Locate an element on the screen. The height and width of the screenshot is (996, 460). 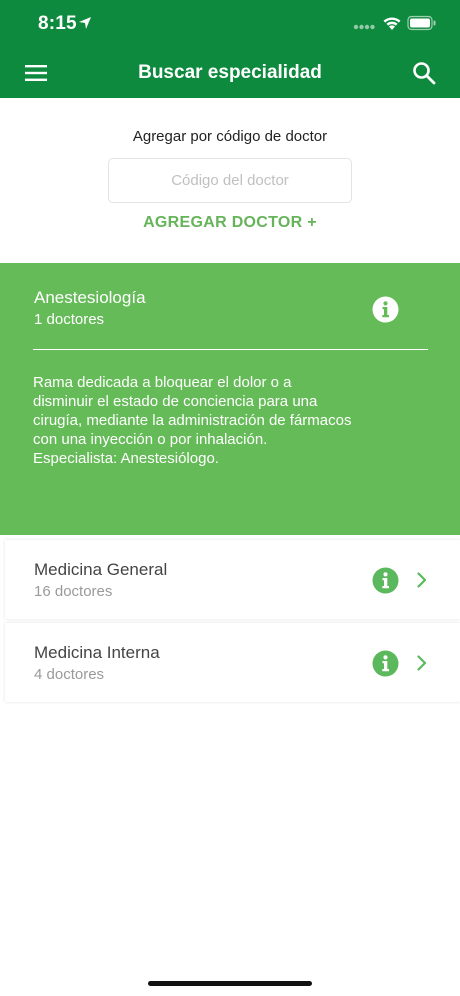
add-doctor-button: AGREGAR DOCTOR + is located at coordinates (230, 223).